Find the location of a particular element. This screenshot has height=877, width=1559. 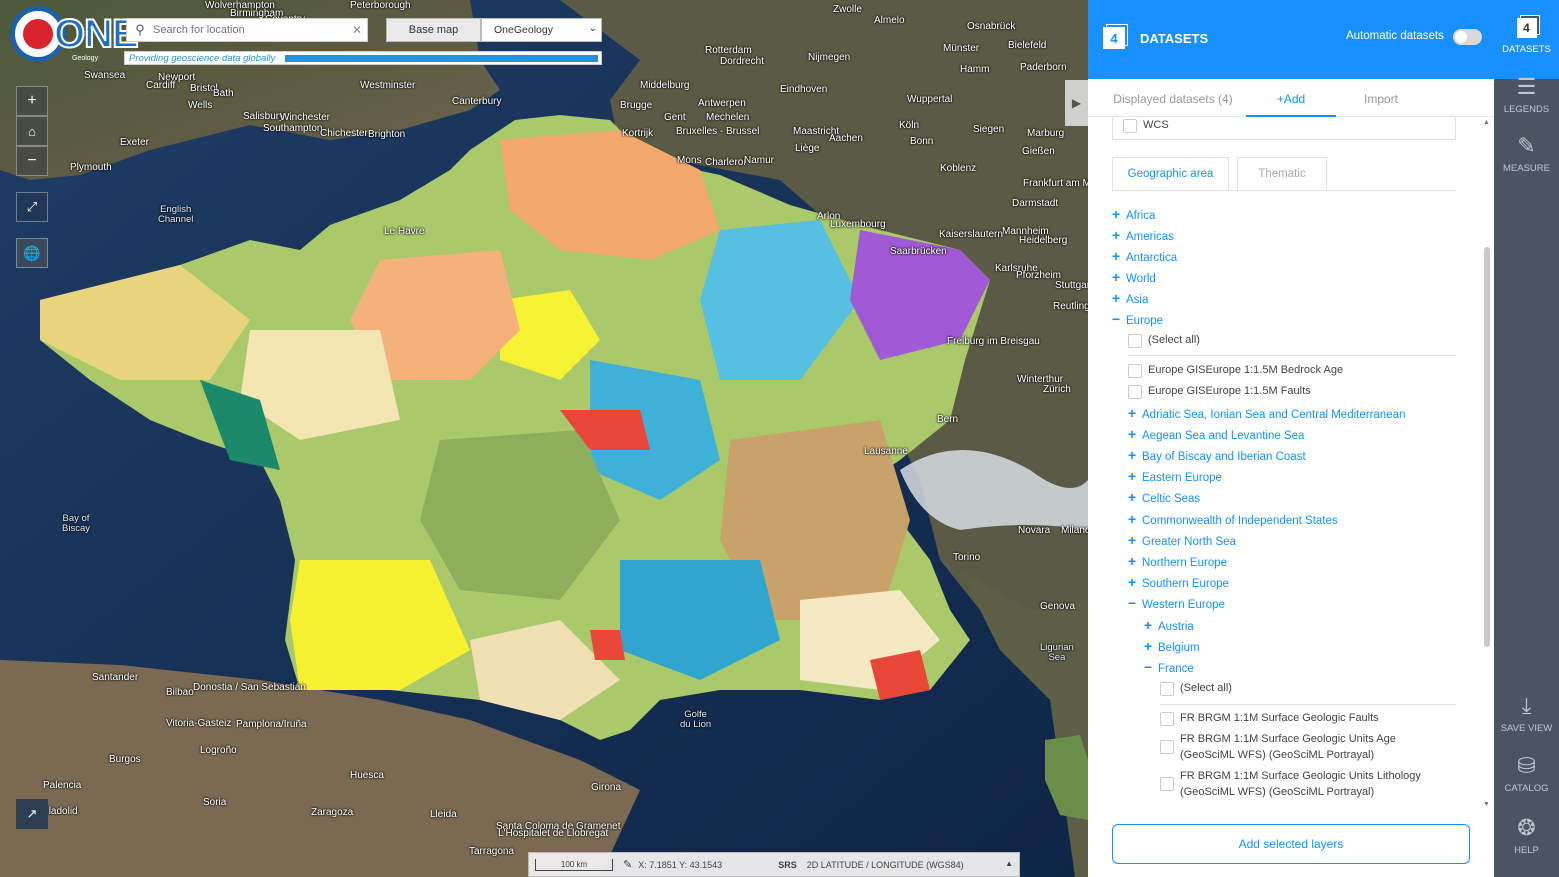

tree-item: − France is located at coordinates (1169, 667).